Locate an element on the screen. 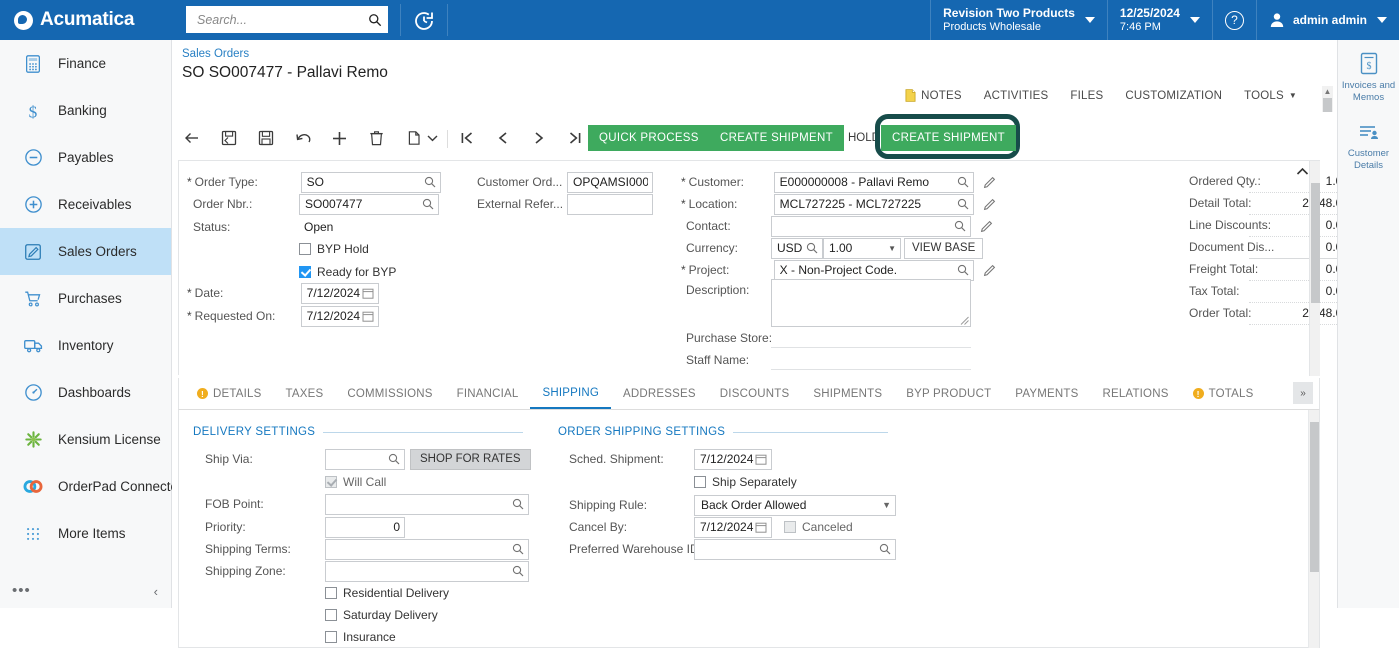 This screenshot has height=648, width=1399. delete-icon is located at coordinates (376, 138).